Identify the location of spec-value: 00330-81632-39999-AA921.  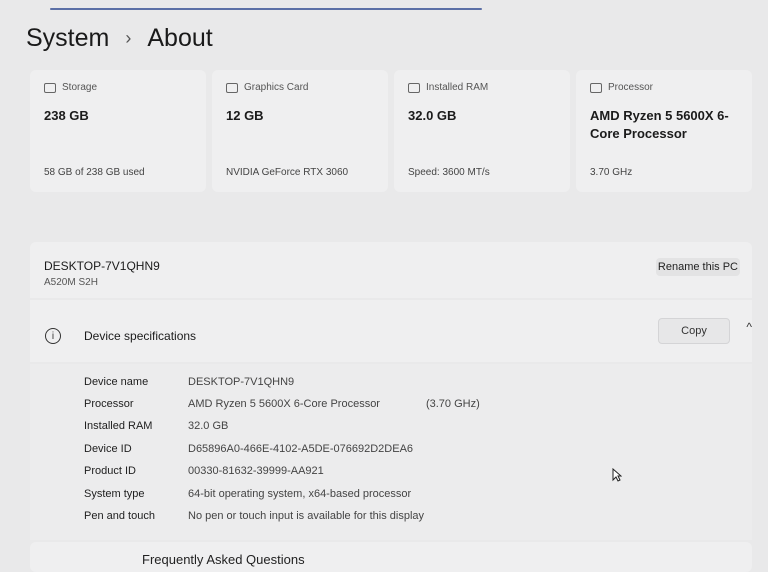
(256, 471).